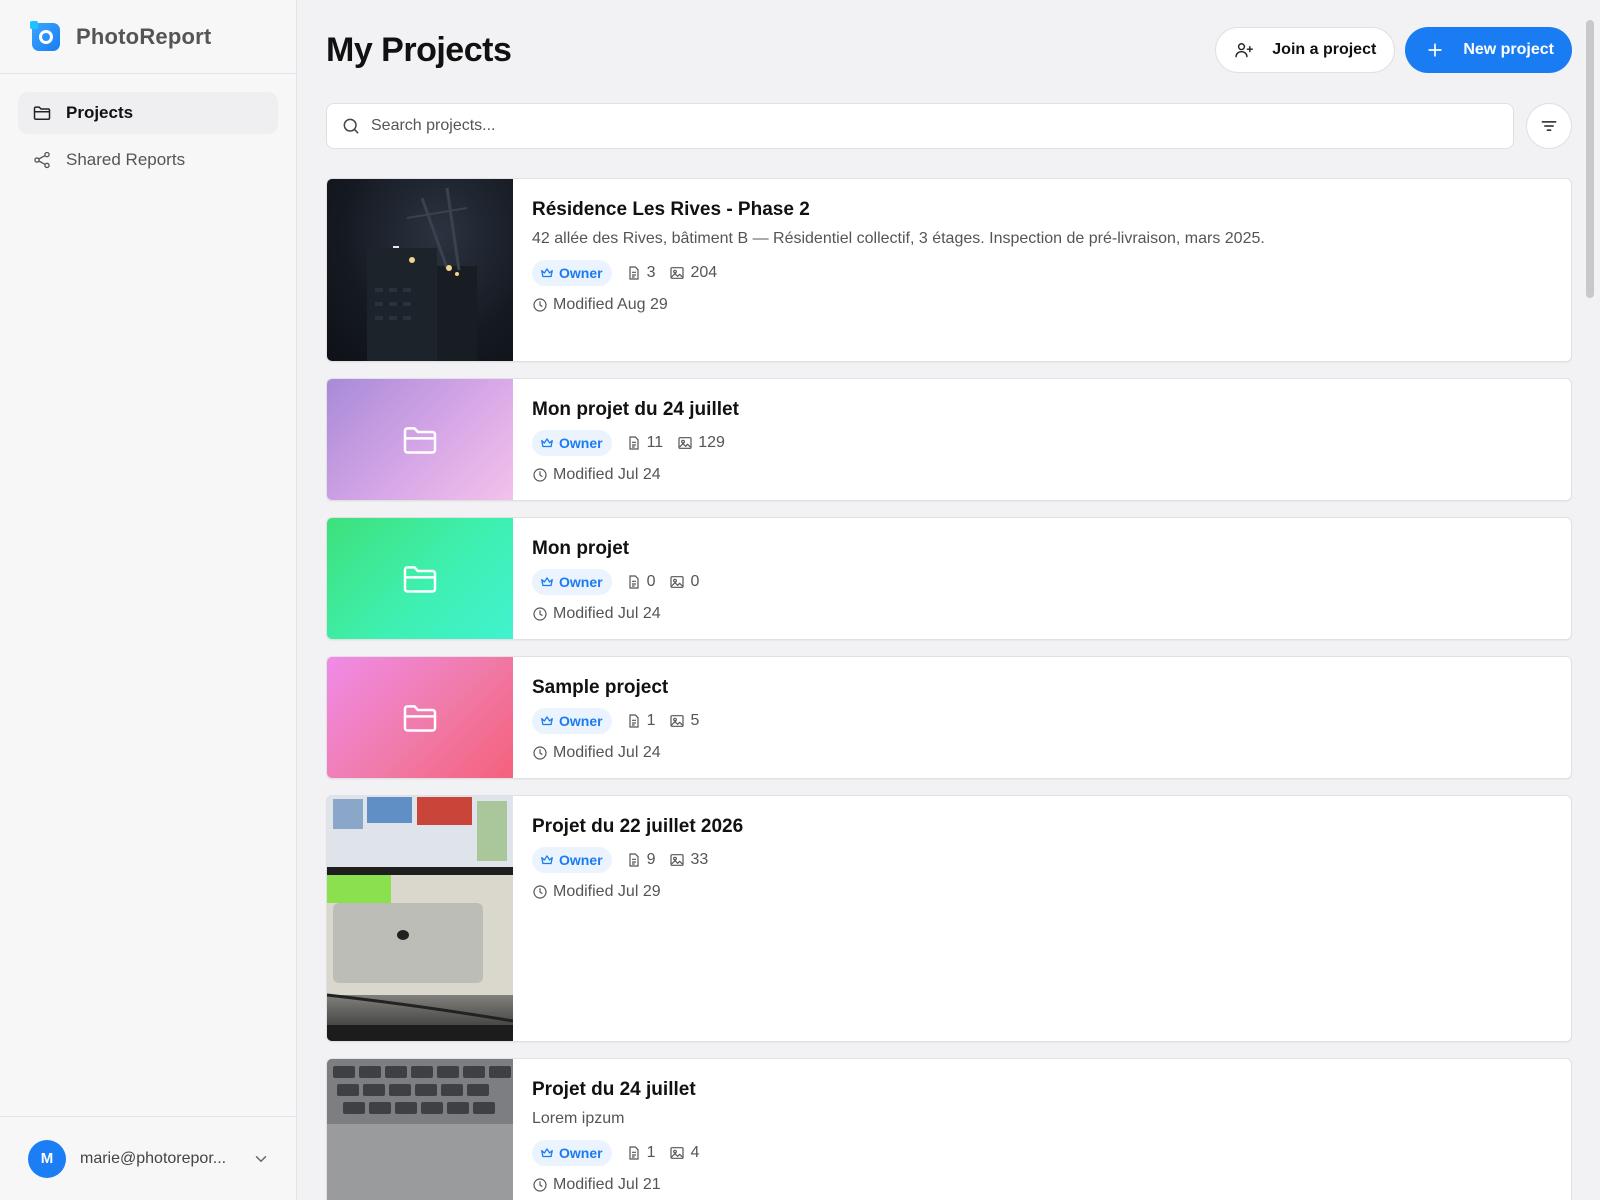  Describe the element at coordinates (942, 126) in the screenshot. I see `search-input` at that location.